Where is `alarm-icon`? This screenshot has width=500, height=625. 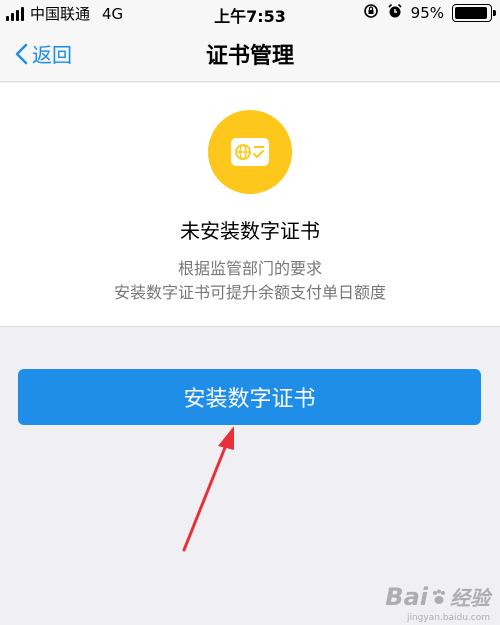
alarm-icon is located at coordinates (395, 13).